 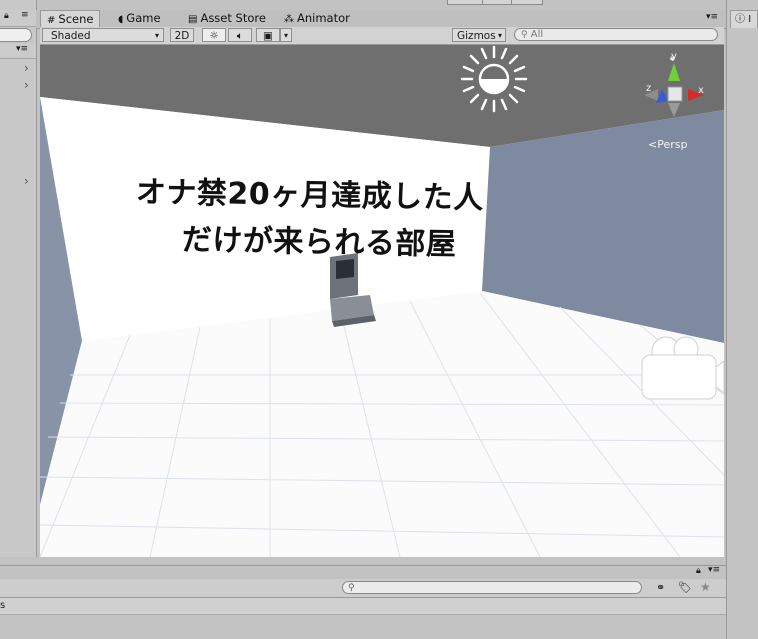 What do you see at coordinates (363, 606) in the screenshot?
I see `list-item: s` at bounding box center [363, 606].